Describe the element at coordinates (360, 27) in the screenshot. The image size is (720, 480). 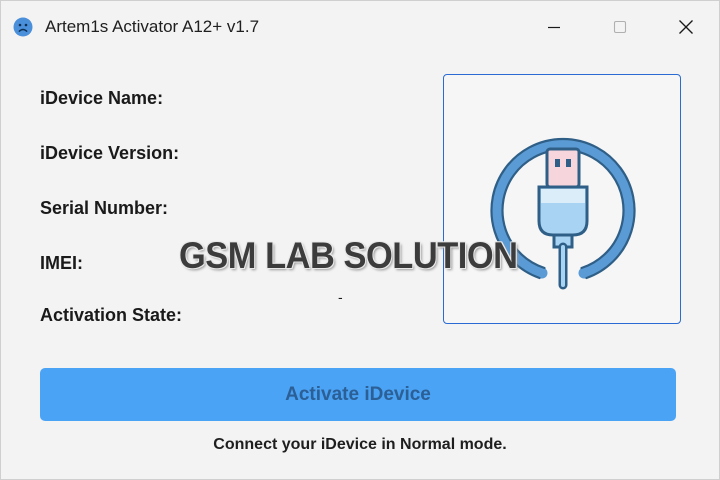
I see `title-bar: Artem1s Activator A12+ v1.7` at that location.